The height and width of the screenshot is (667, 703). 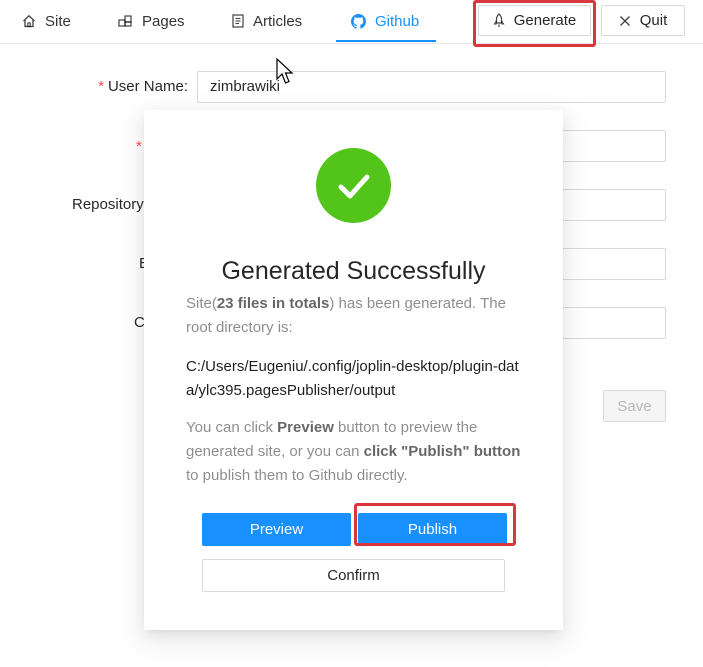 I want to click on user-name-label: * User Name:, so click(x=143, y=86).